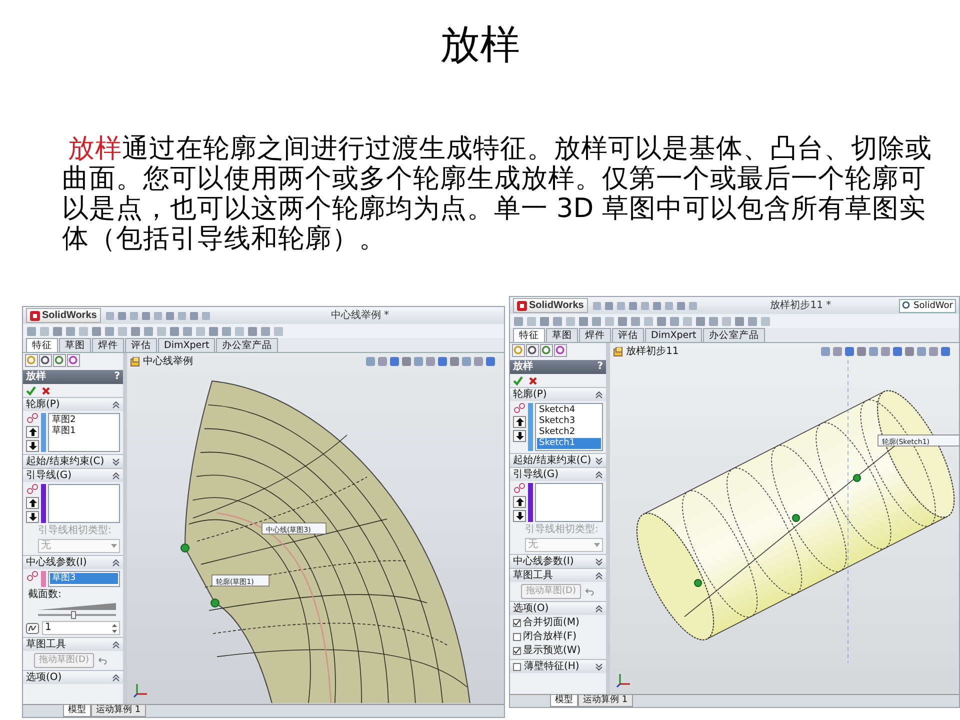 This screenshot has height=720, width=960. What do you see at coordinates (569, 421) in the screenshot?
I see `list-item: Sketch3` at bounding box center [569, 421].